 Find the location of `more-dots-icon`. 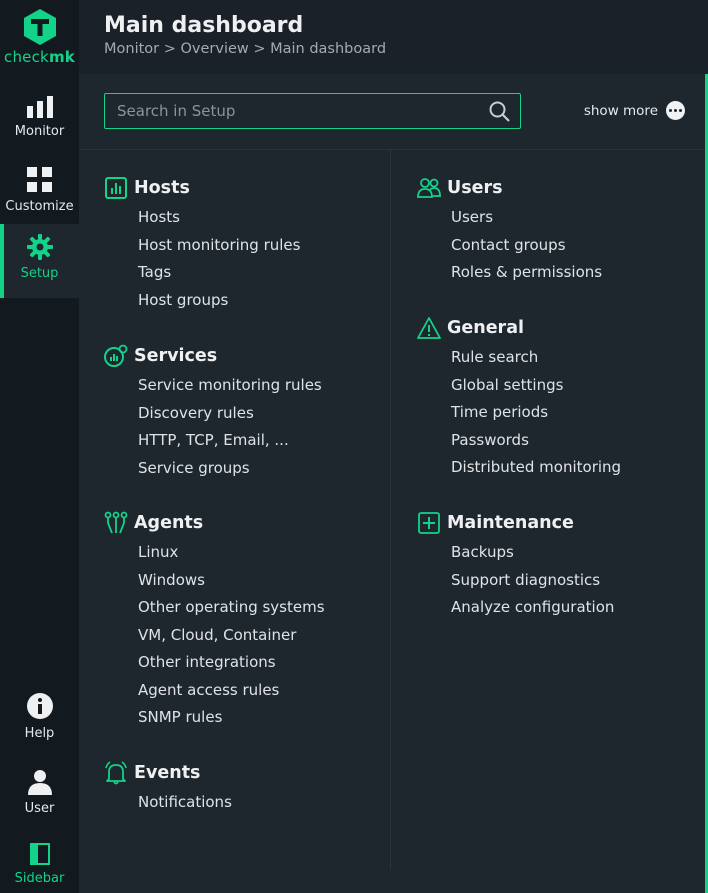

more-dots-icon is located at coordinates (675, 110).